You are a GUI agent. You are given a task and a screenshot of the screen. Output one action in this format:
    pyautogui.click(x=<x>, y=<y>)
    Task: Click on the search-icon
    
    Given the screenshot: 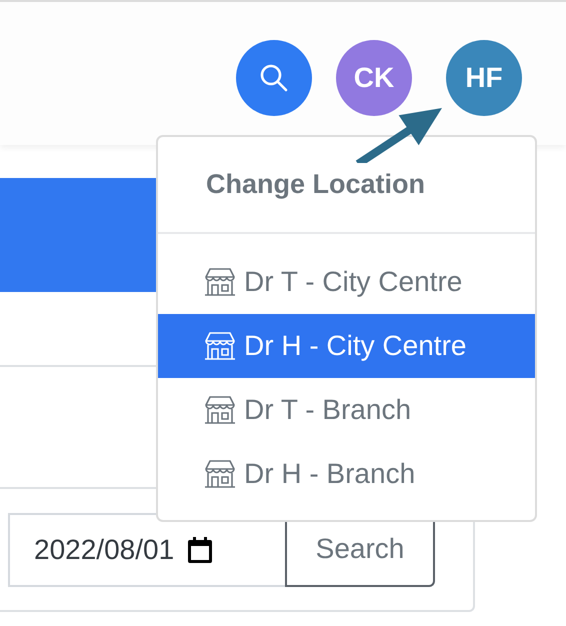 What is the action you would take?
    pyautogui.click(x=274, y=78)
    